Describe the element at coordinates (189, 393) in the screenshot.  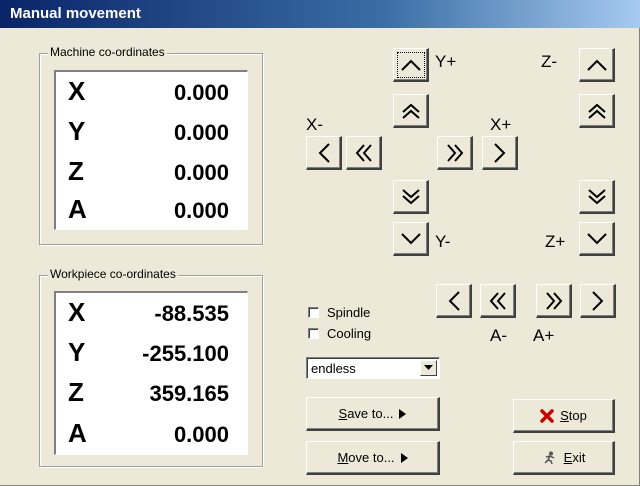
I see `coordinate-value: 359.165` at that location.